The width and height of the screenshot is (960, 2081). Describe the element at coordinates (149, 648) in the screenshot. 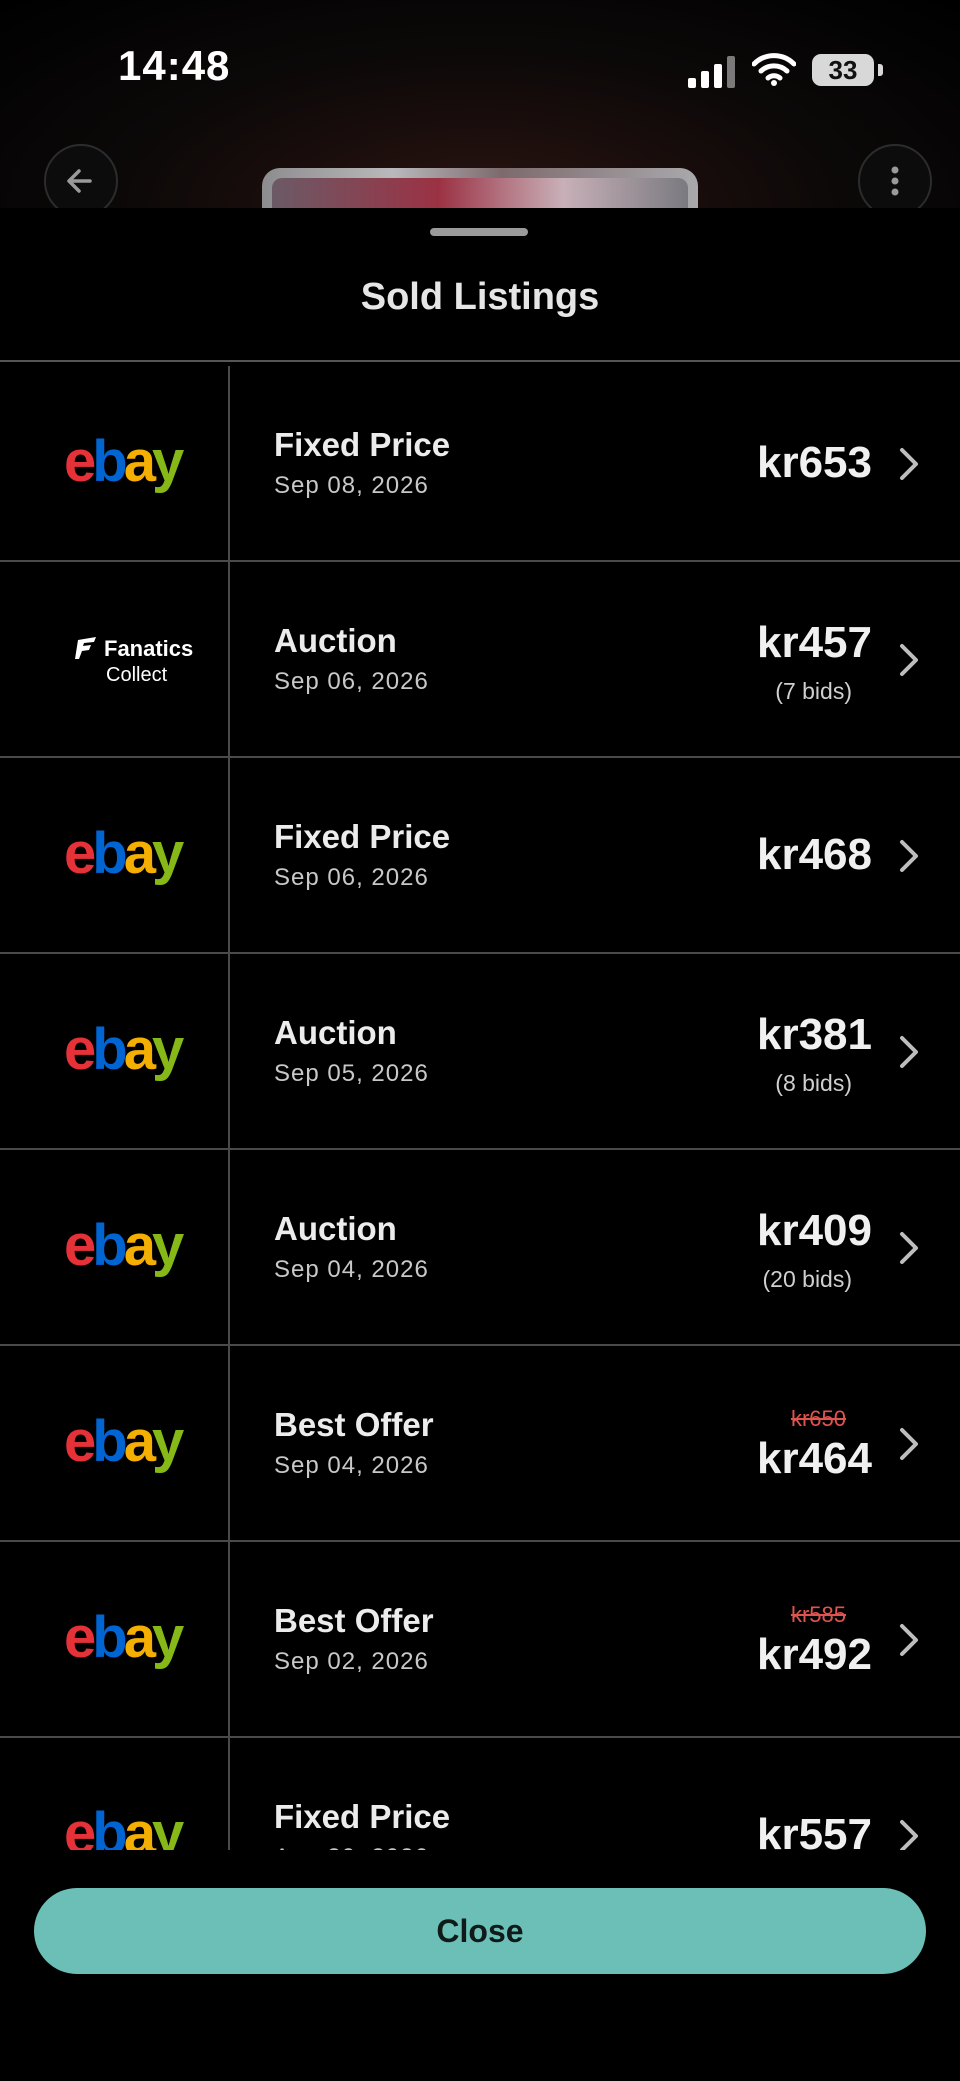

I see `fanatics-wordmark: Fanatics` at that location.